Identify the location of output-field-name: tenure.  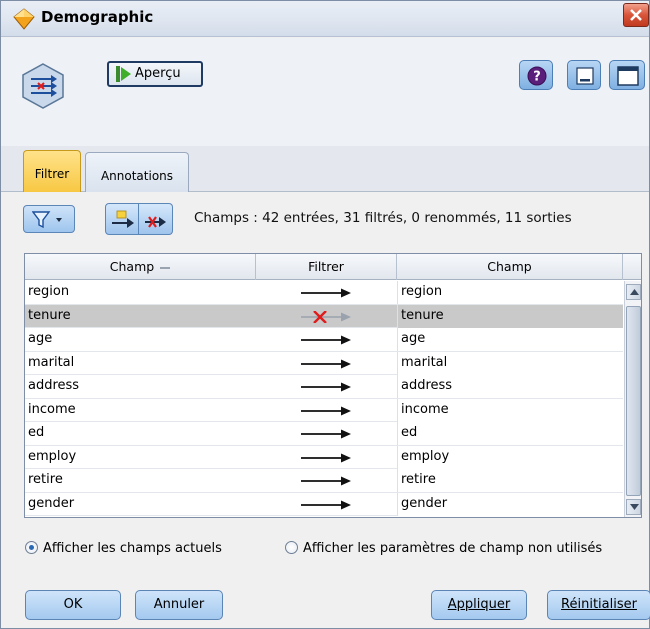
(510, 316).